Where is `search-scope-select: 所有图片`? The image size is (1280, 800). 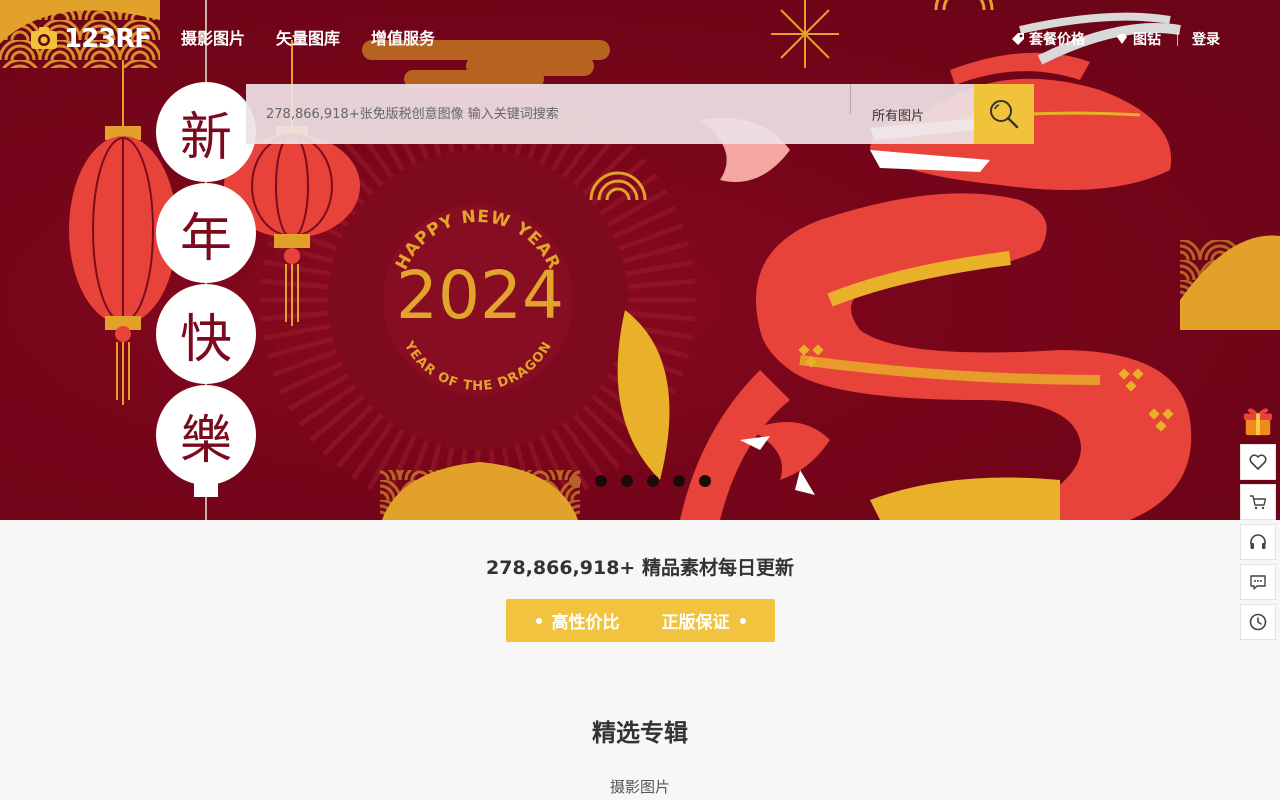 search-scope-select: 所有图片 is located at coordinates (912, 114).